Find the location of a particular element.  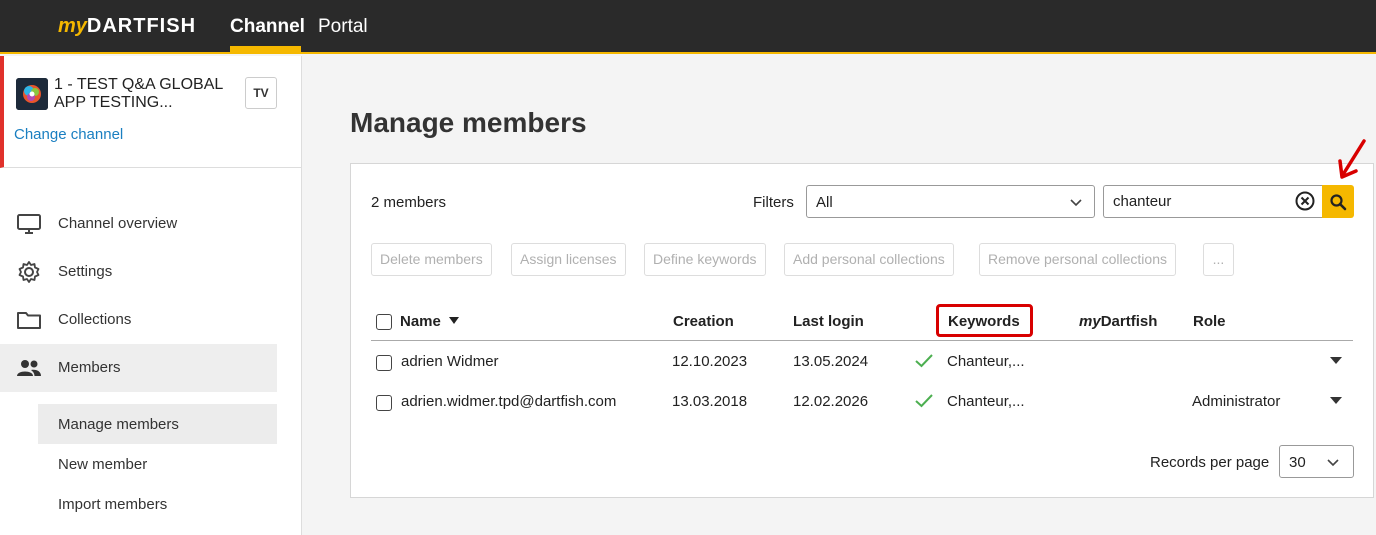

sidebar-item-label: Members is located at coordinates (89, 367).